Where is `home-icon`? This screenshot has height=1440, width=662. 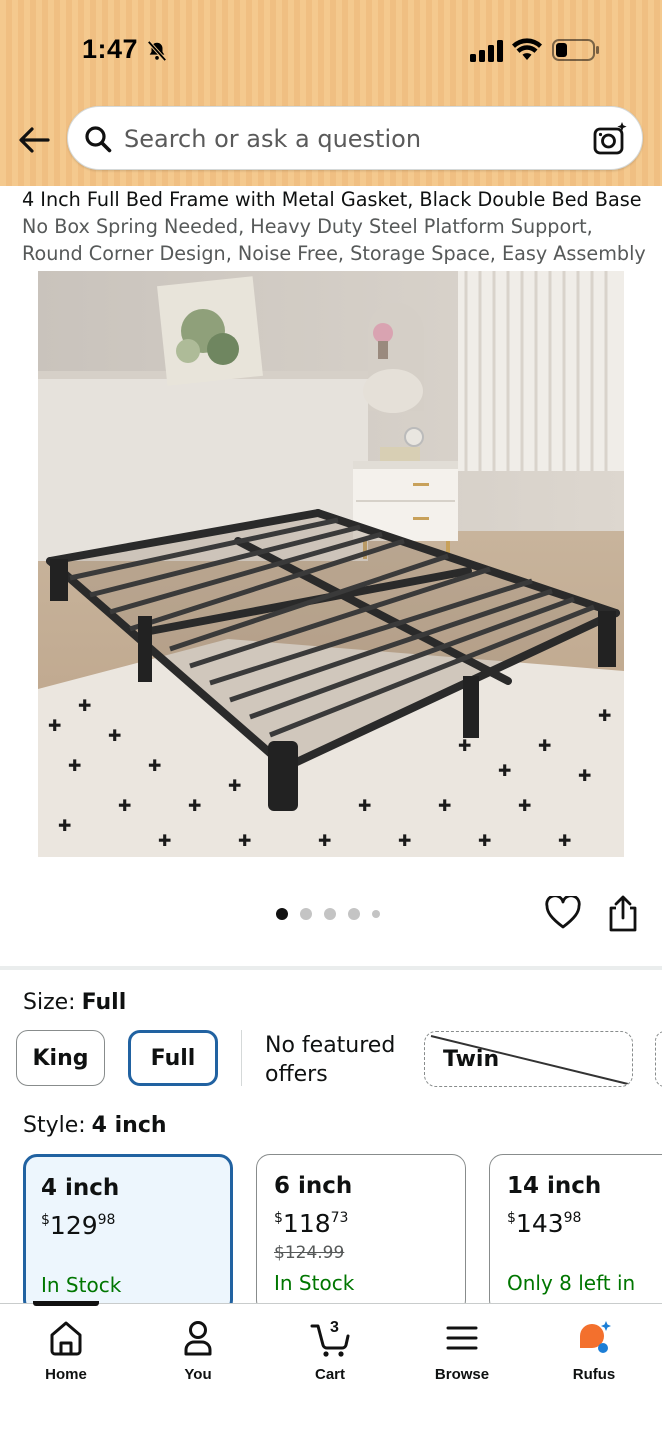
home-icon is located at coordinates (66, 1338).